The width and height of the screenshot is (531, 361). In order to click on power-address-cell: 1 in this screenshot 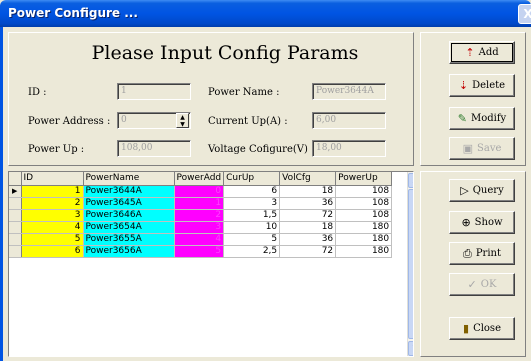, I will do `click(199, 203)`.